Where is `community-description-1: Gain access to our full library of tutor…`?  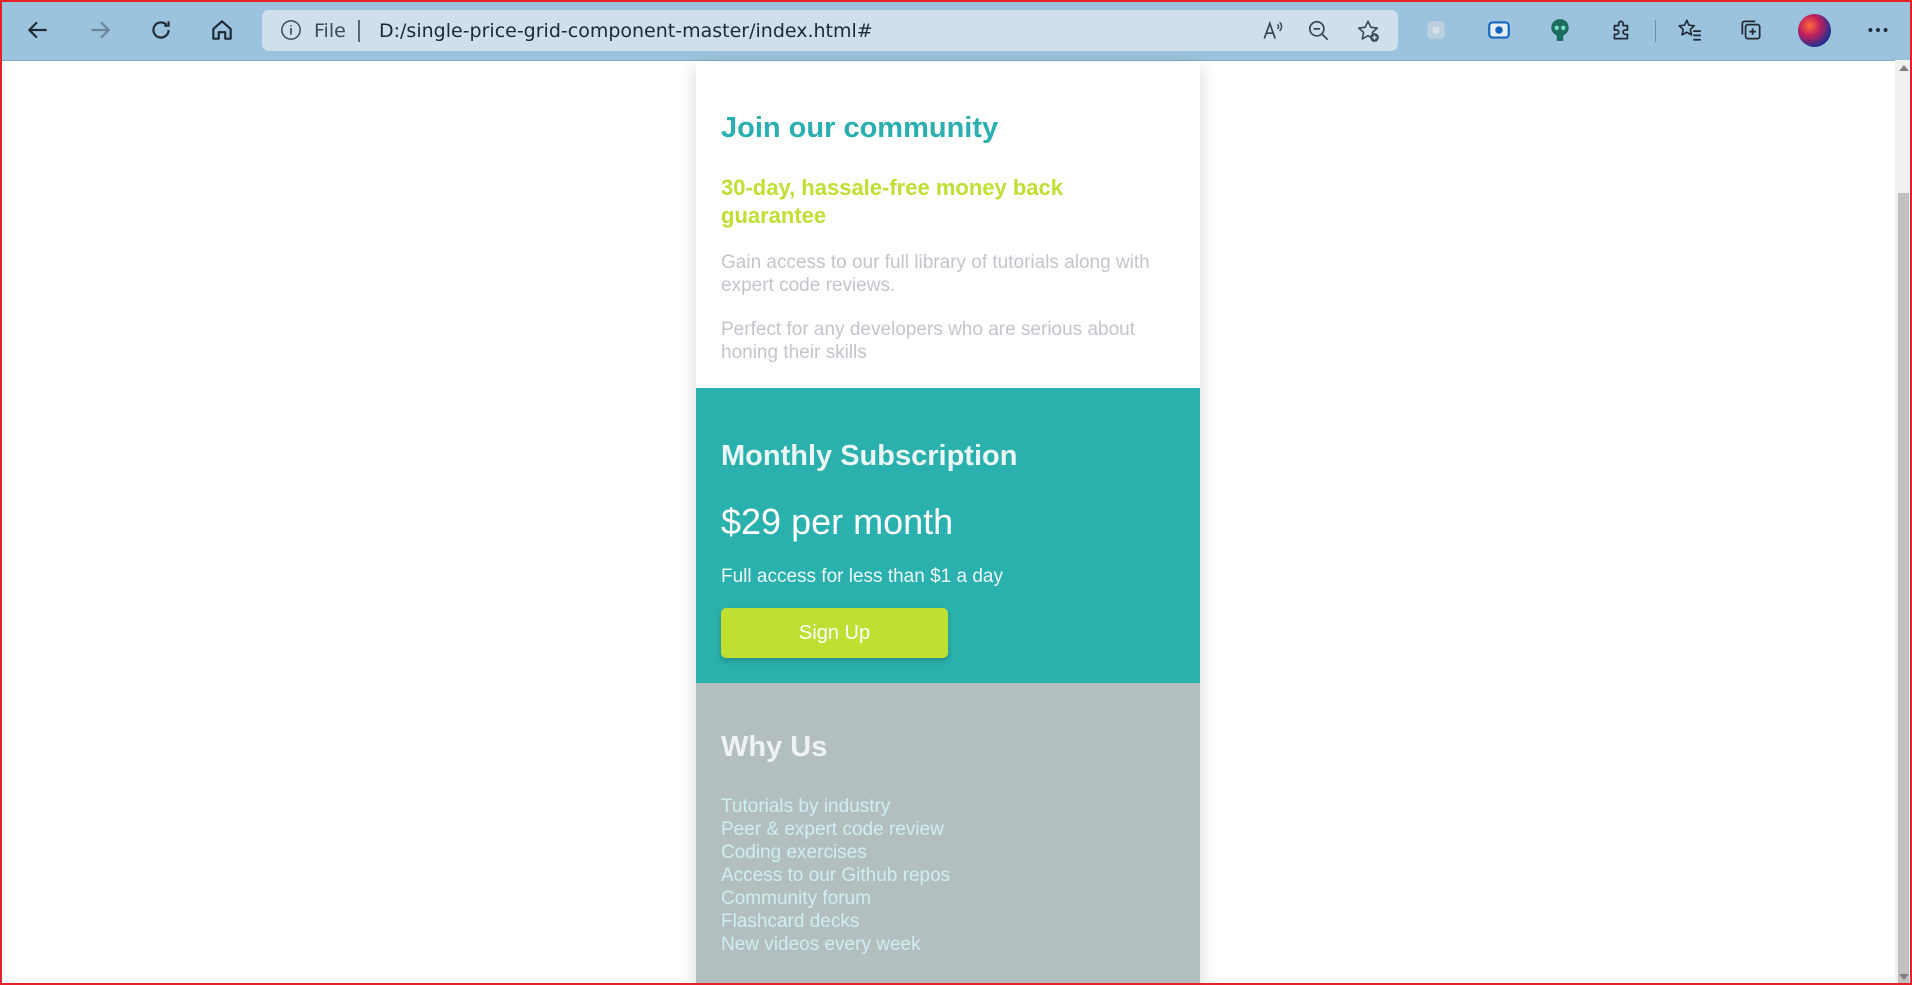
community-description-1: Gain access to our full library of tutor… is located at coordinates (935, 274).